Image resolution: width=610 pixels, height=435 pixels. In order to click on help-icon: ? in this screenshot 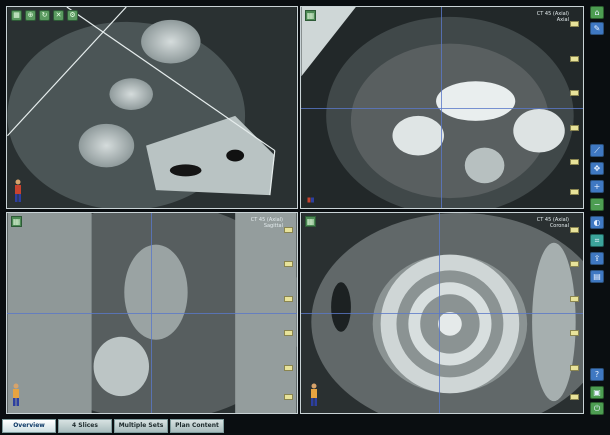, I will do `click(597, 374)`.